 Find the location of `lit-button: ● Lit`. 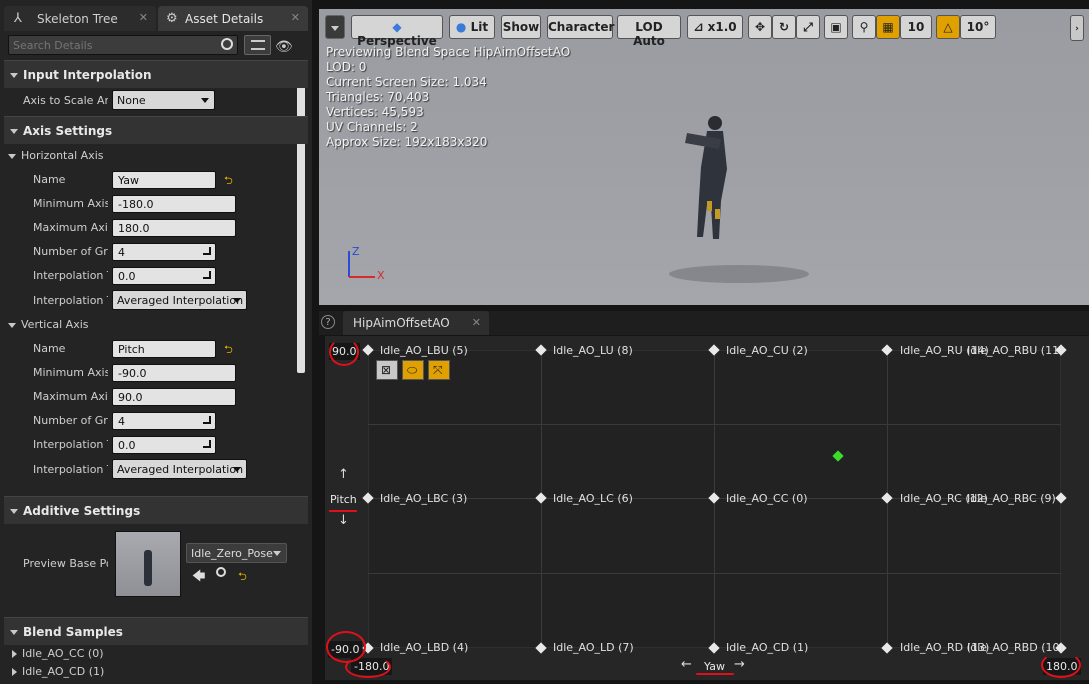

lit-button: ● Lit is located at coordinates (472, 27).